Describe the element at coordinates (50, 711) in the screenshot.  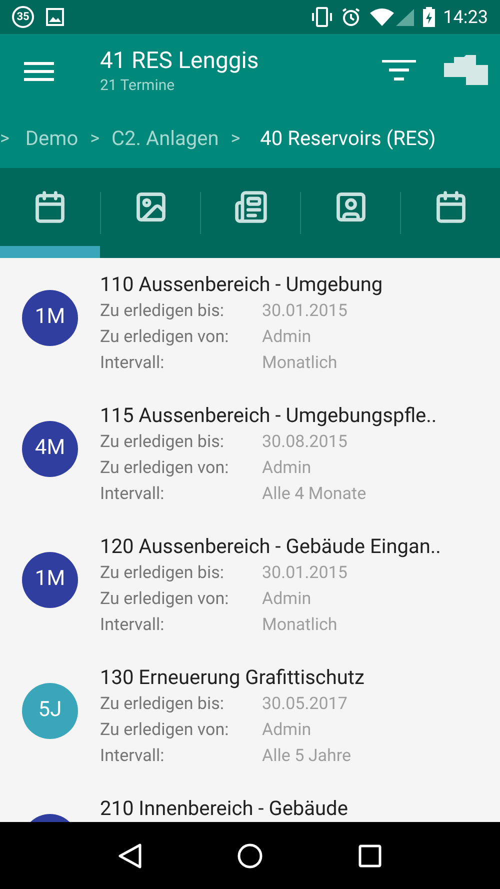
I see `interval-badge: 5J` at that location.